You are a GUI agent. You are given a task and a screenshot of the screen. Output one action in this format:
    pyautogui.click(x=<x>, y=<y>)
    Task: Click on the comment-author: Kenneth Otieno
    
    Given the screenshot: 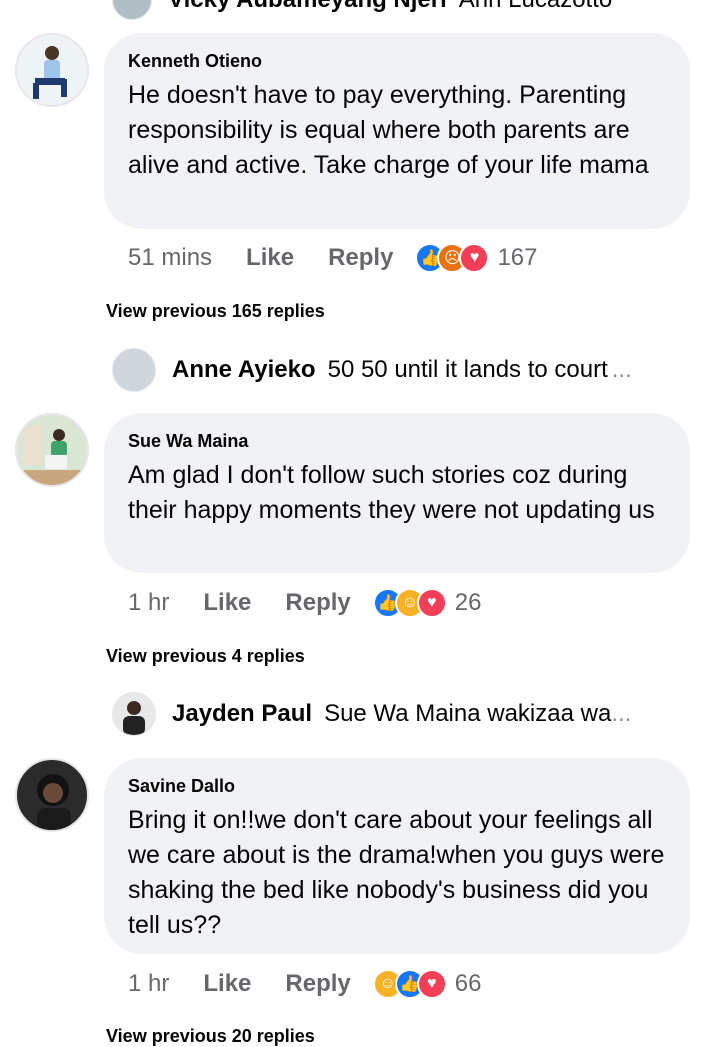 What is the action you would take?
    pyautogui.click(x=398, y=61)
    